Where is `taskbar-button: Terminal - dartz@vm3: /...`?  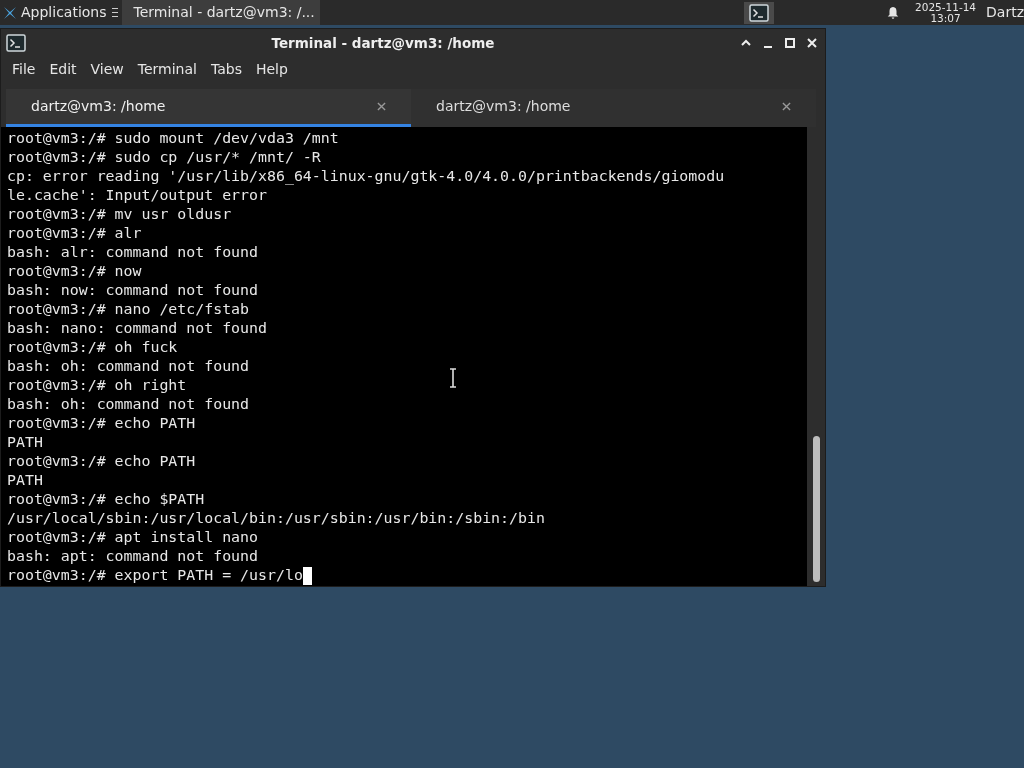
taskbar-button: Terminal - dartz@vm3: /... is located at coordinates (220, 12).